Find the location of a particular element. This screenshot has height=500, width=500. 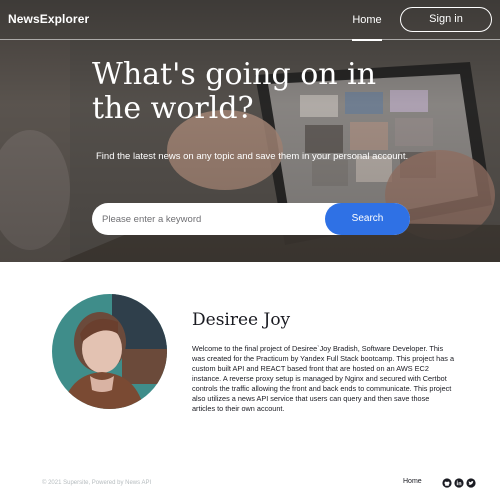

hero-title: What's going on in the world? is located at coordinates (234, 91).